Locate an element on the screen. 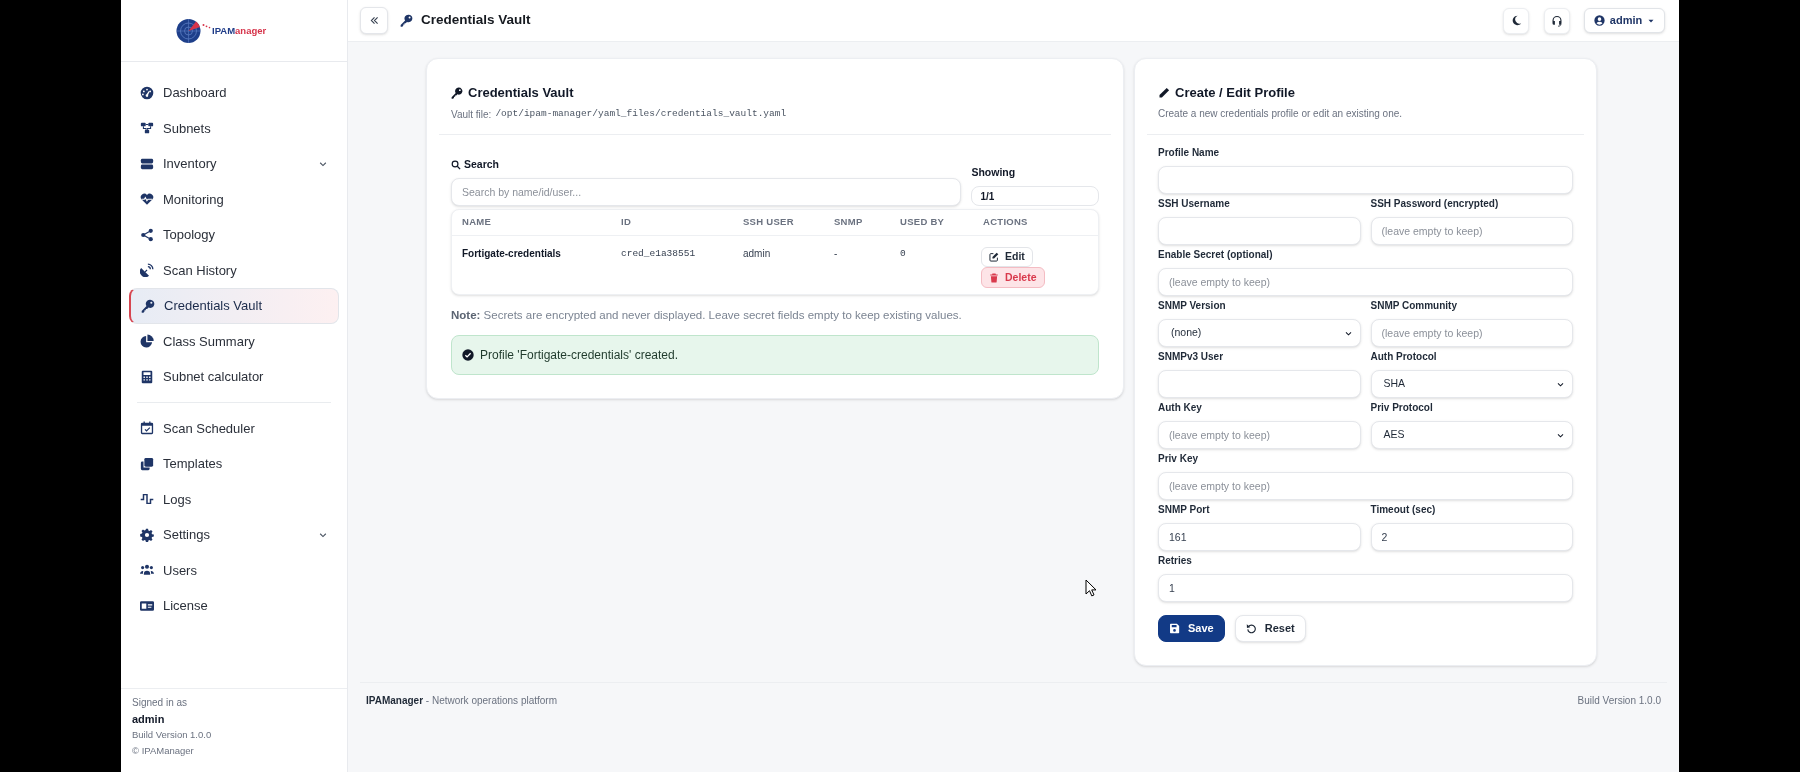 The width and height of the screenshot is (1800, 772). save-button: Save is located at coordinates (1191, 628).